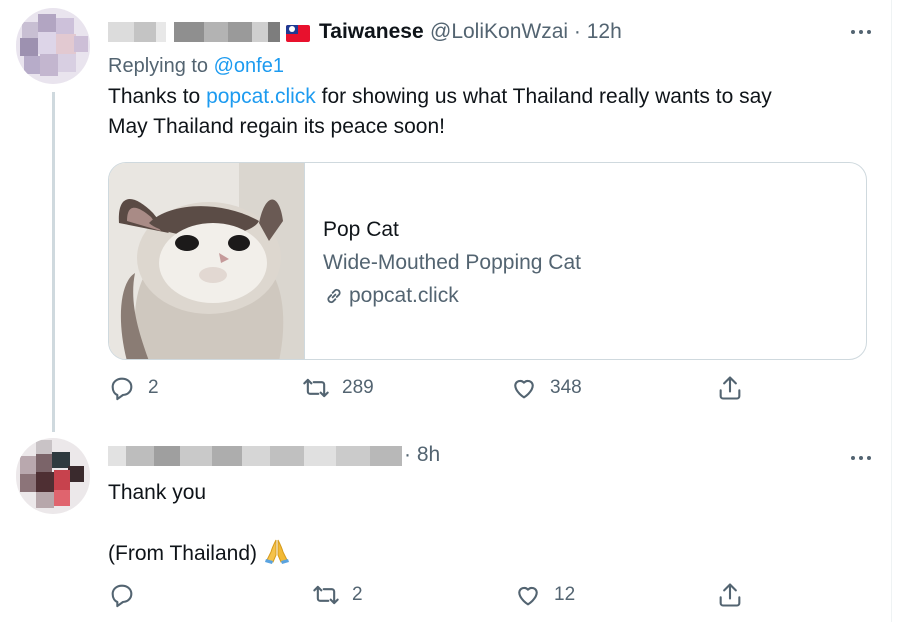  What do you see at coordinates (499, 31) in the screenshot?
I see `handle-text: @LoliKonWzai` at bounding box center [499, 31].